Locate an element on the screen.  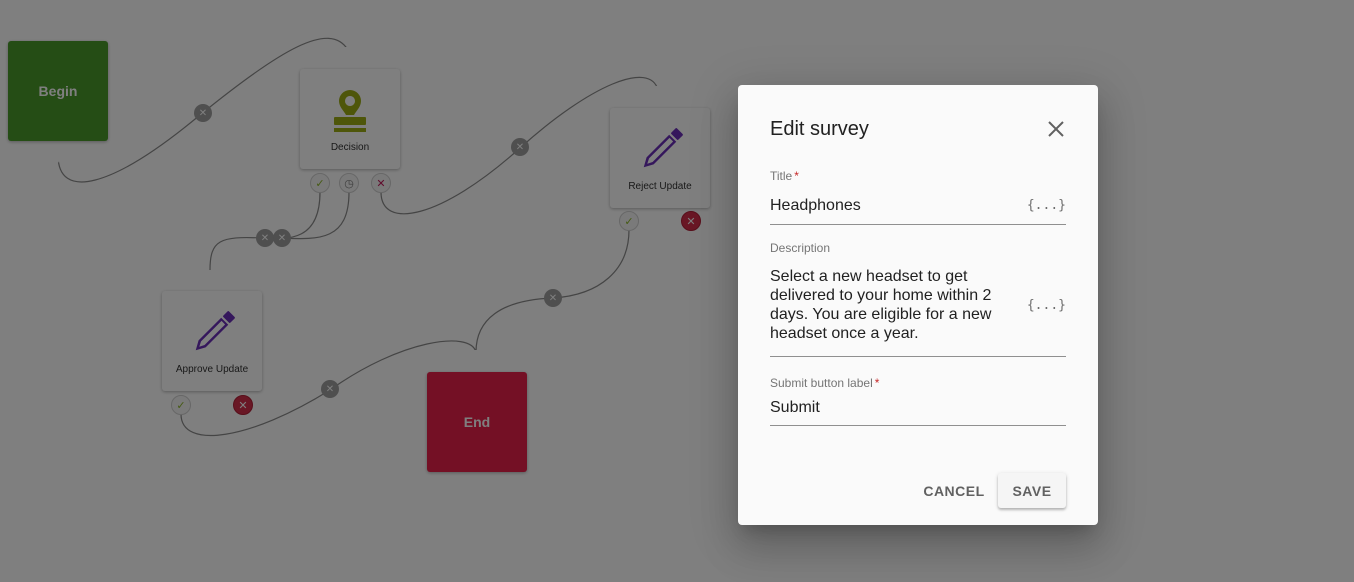
cancel-button: CANCEL is located at coordinates (954, 491).